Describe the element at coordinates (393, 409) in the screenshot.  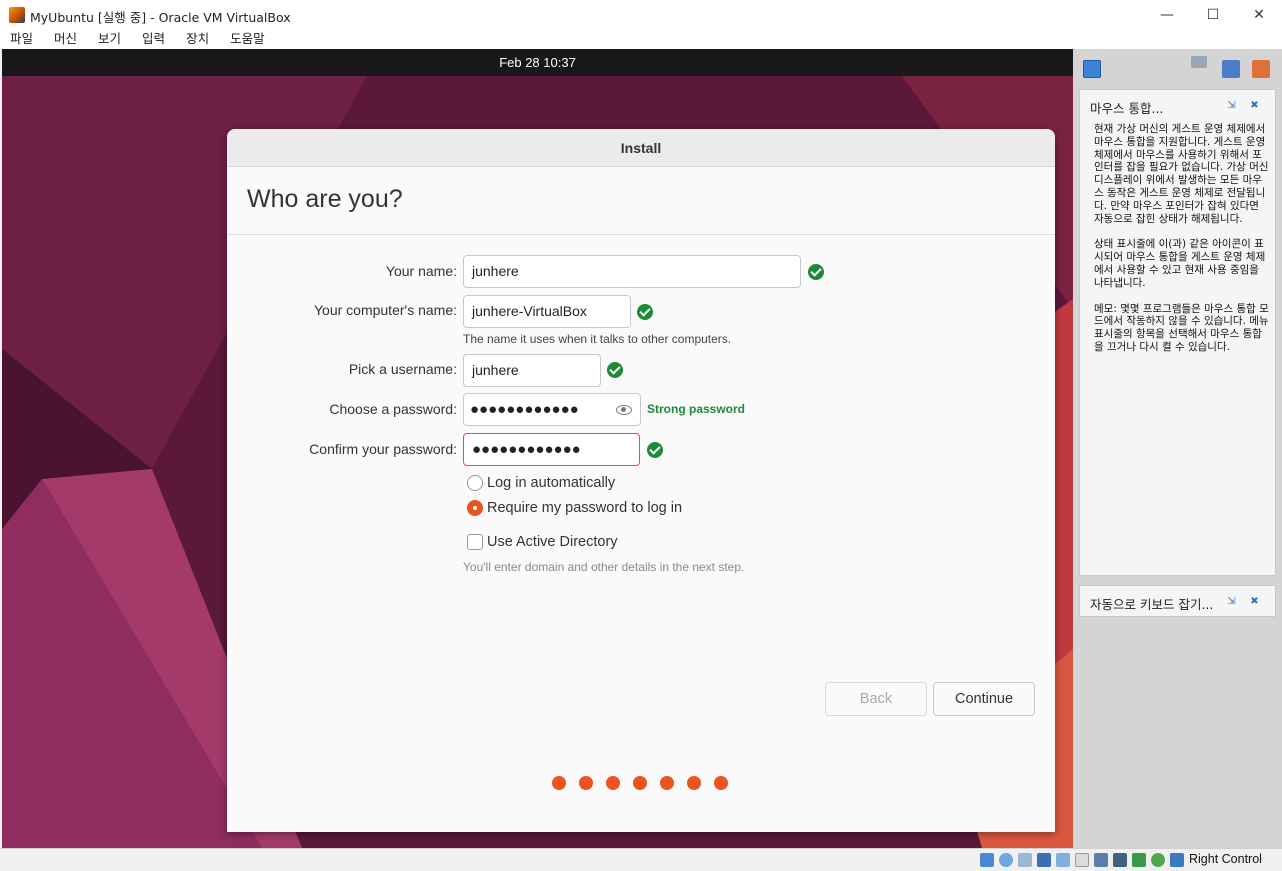
I see `password-label: Choose a password:` at that location.